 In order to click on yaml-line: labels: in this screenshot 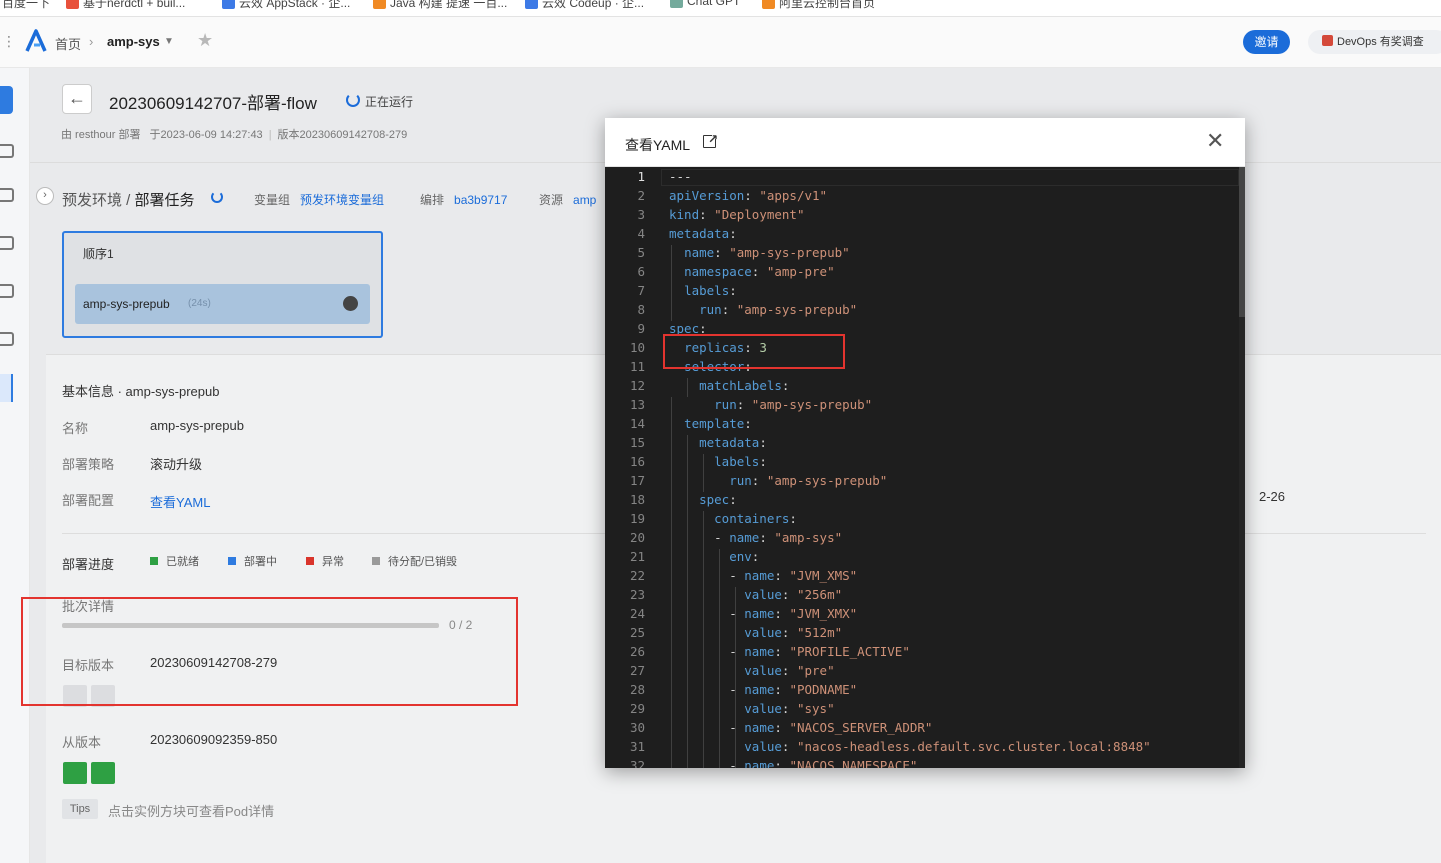, I will do `click(740, 461)`.